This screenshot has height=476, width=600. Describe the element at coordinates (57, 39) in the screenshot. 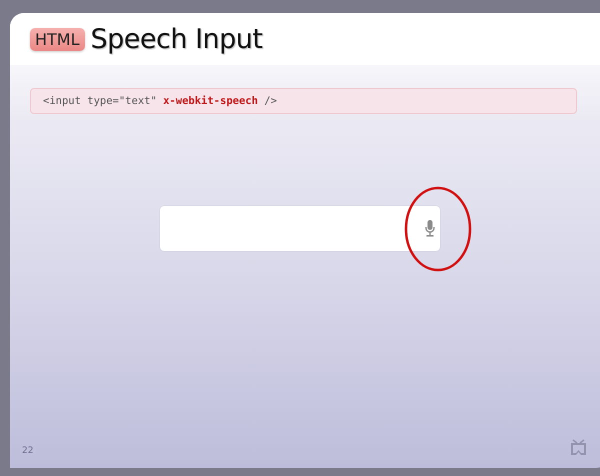

I see `html-badge: HTML` at that location.